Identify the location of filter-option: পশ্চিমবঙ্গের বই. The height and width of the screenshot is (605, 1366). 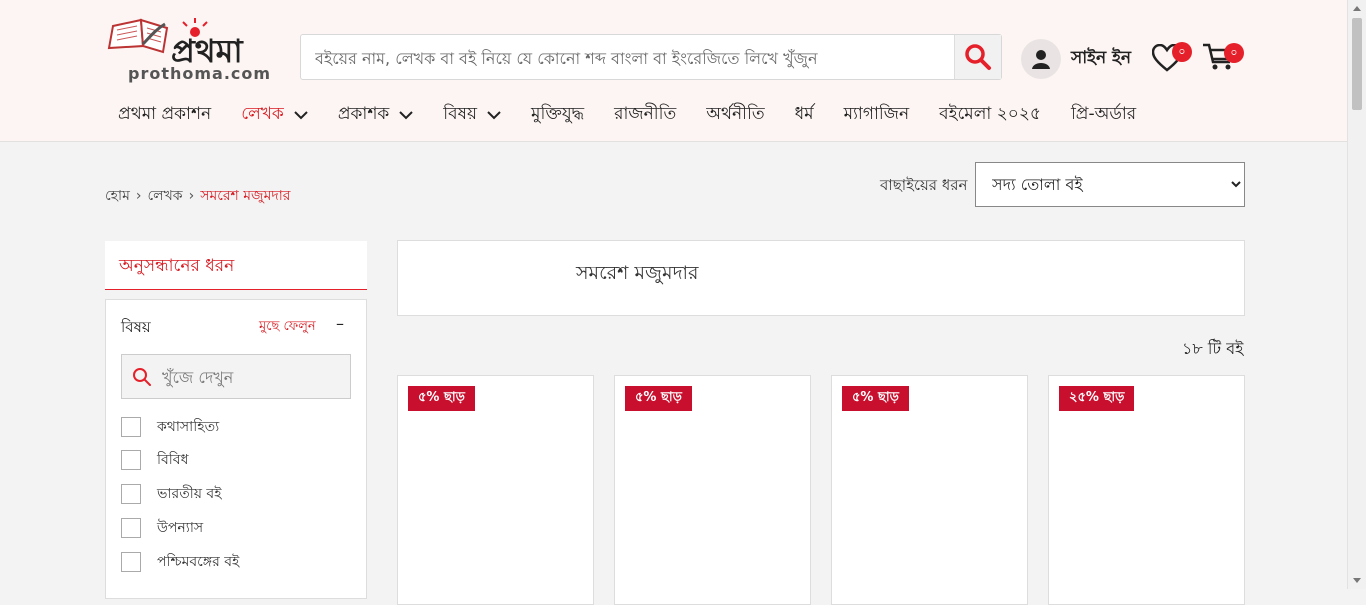
(180, 562).